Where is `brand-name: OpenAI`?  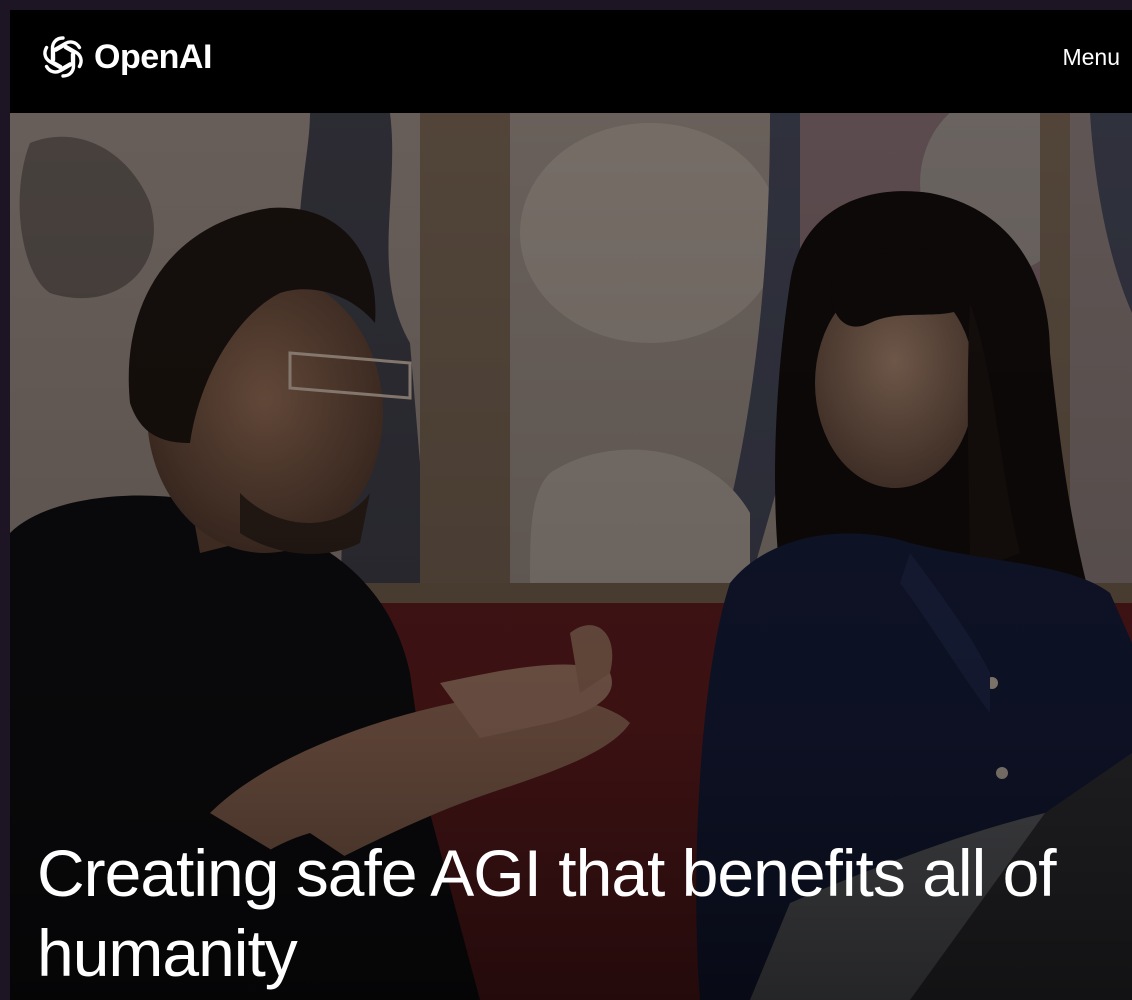 brand-name: OpenAI is located at coordinates (153, 56).